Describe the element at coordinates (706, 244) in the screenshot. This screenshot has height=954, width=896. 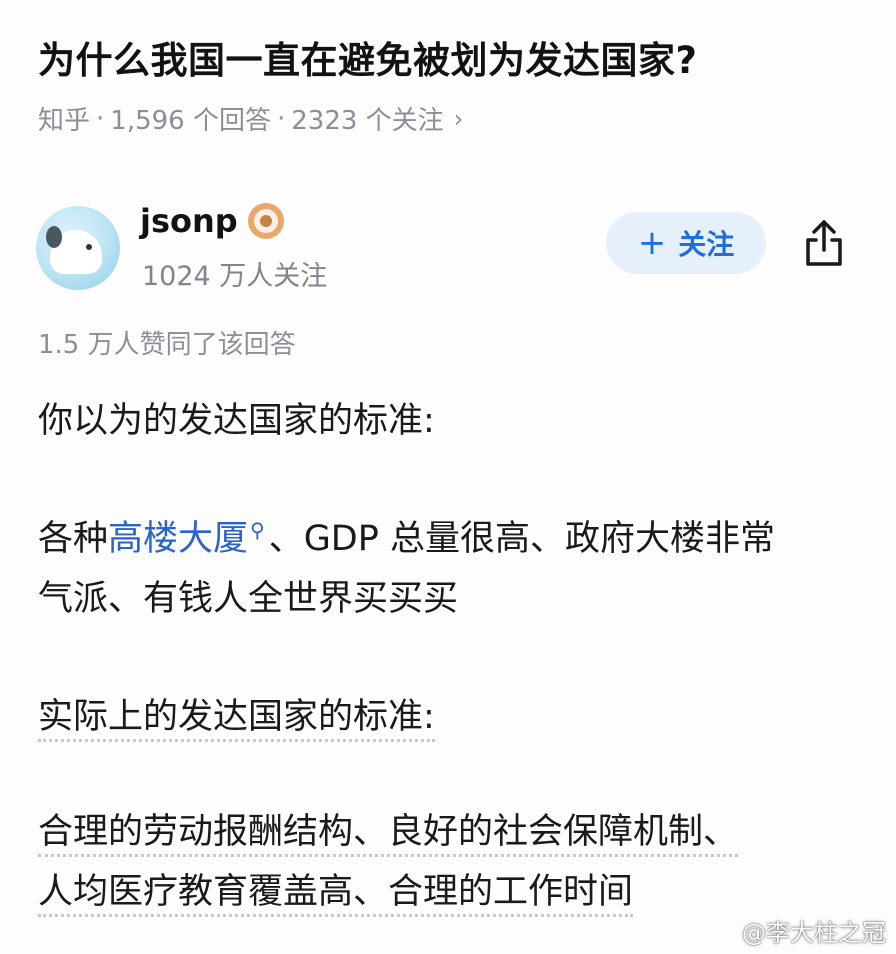
I see `follow-label: 关注` at that location.